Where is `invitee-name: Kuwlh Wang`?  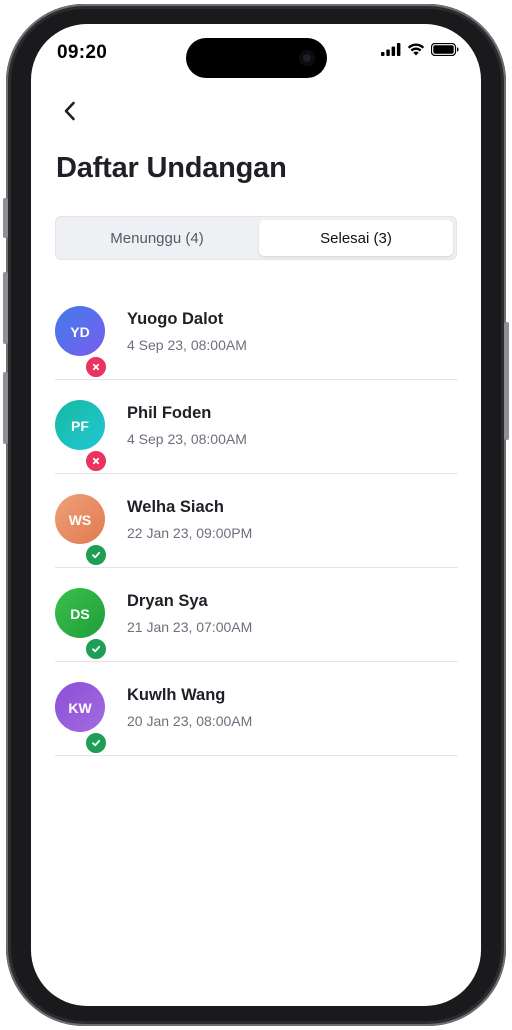 invitee-name: Kuwlh Wang is located at coordinates (176, 695).